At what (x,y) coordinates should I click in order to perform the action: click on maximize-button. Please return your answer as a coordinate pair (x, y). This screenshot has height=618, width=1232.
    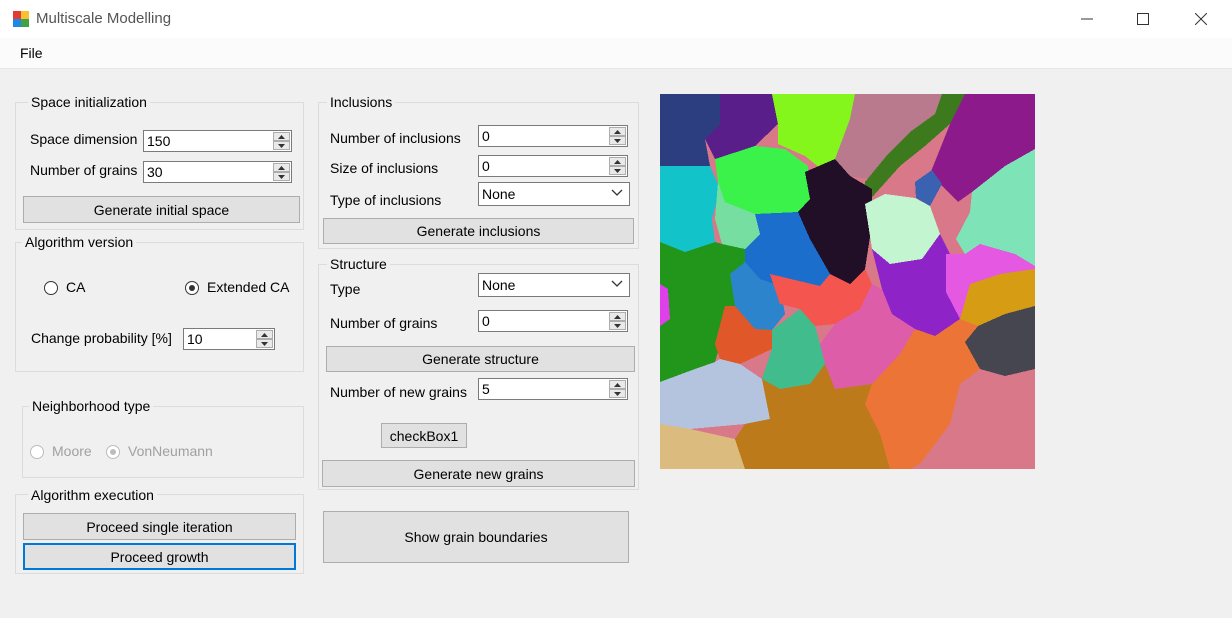
    Looking at the image, I should click on (1143, 19).